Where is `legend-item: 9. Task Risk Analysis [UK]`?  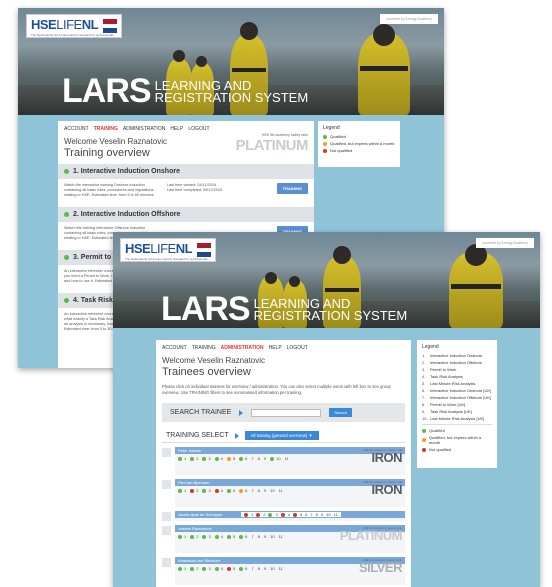 legend-item: 9. Task Risk Analysis [UK] is located at coordinates (447, 411).